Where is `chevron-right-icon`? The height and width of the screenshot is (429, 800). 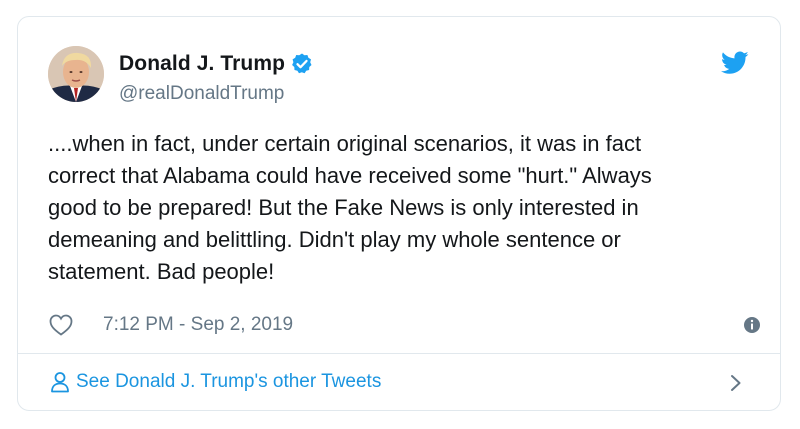
chevron-right-icon is located at coordinates (736, 383).